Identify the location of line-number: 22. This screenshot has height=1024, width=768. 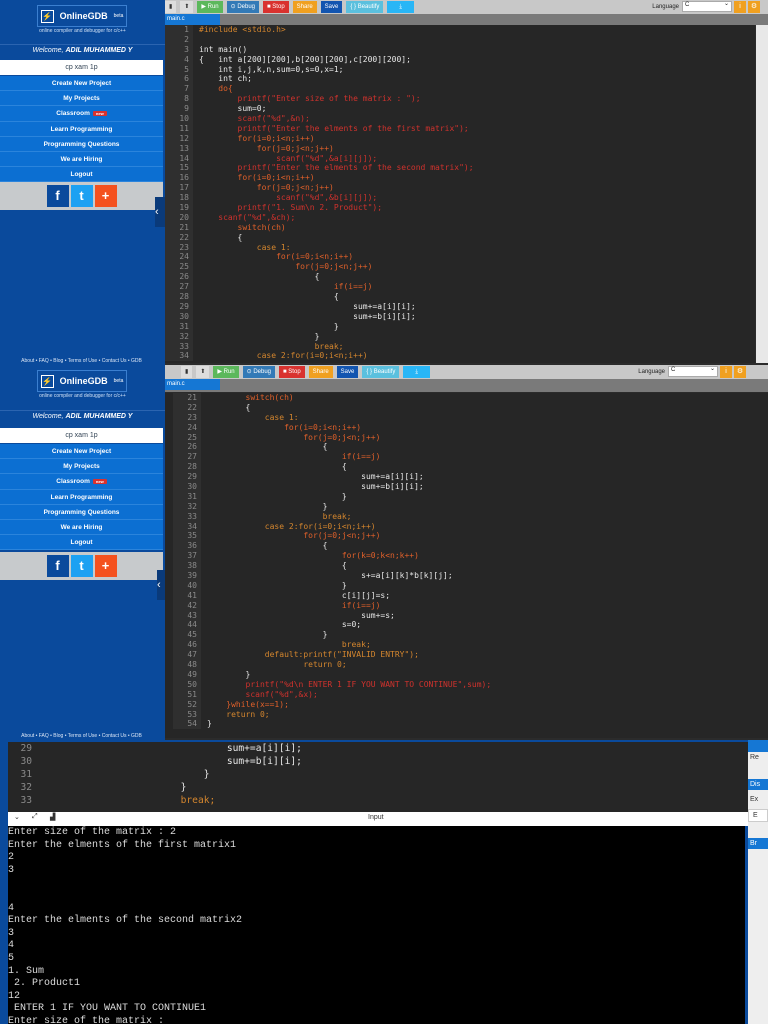
(187, 407).